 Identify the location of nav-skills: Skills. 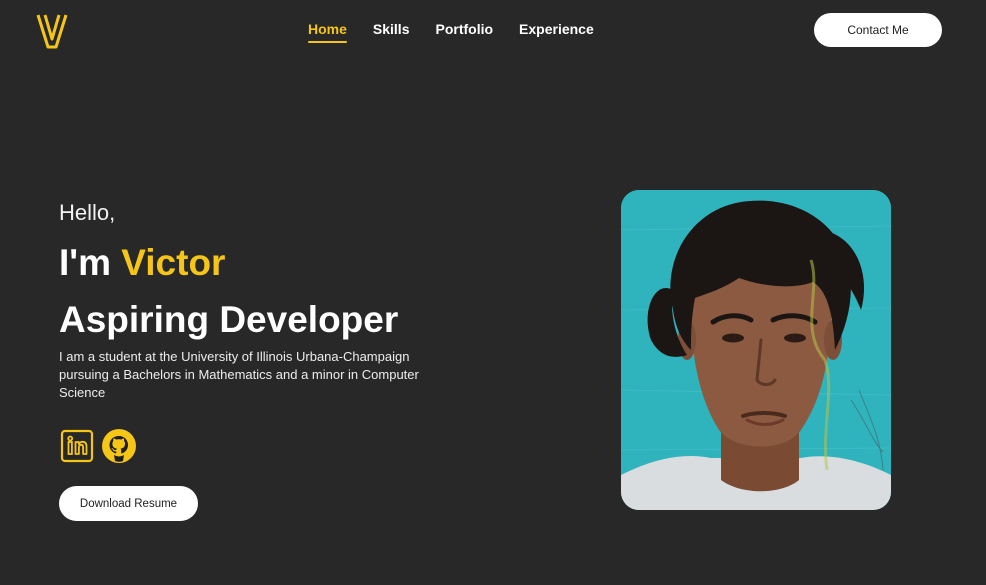
(391, 32).